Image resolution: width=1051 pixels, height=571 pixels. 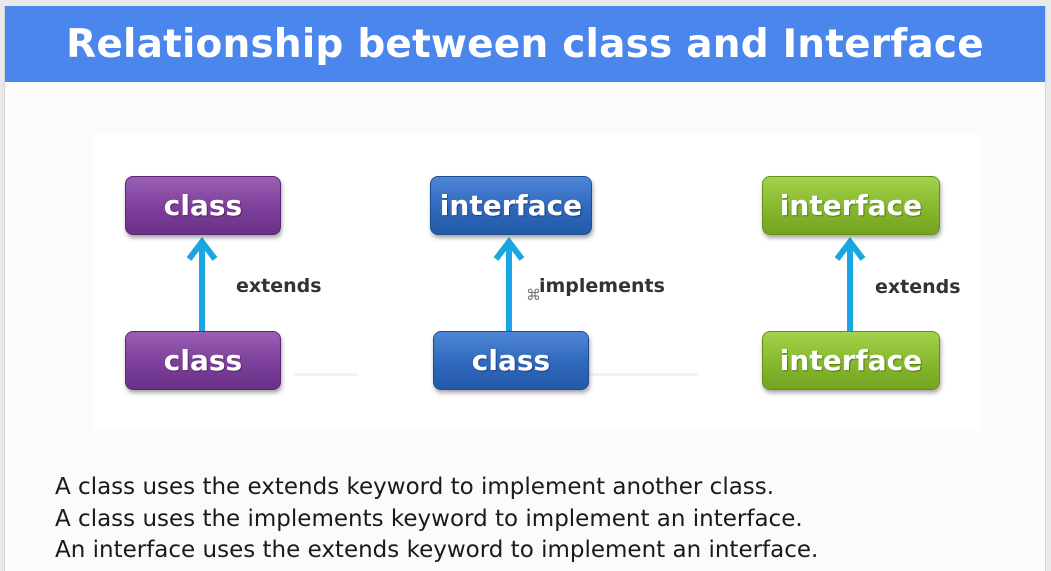 I want to click on diagram-3-top-box: interface, so click(x=851, y=205).